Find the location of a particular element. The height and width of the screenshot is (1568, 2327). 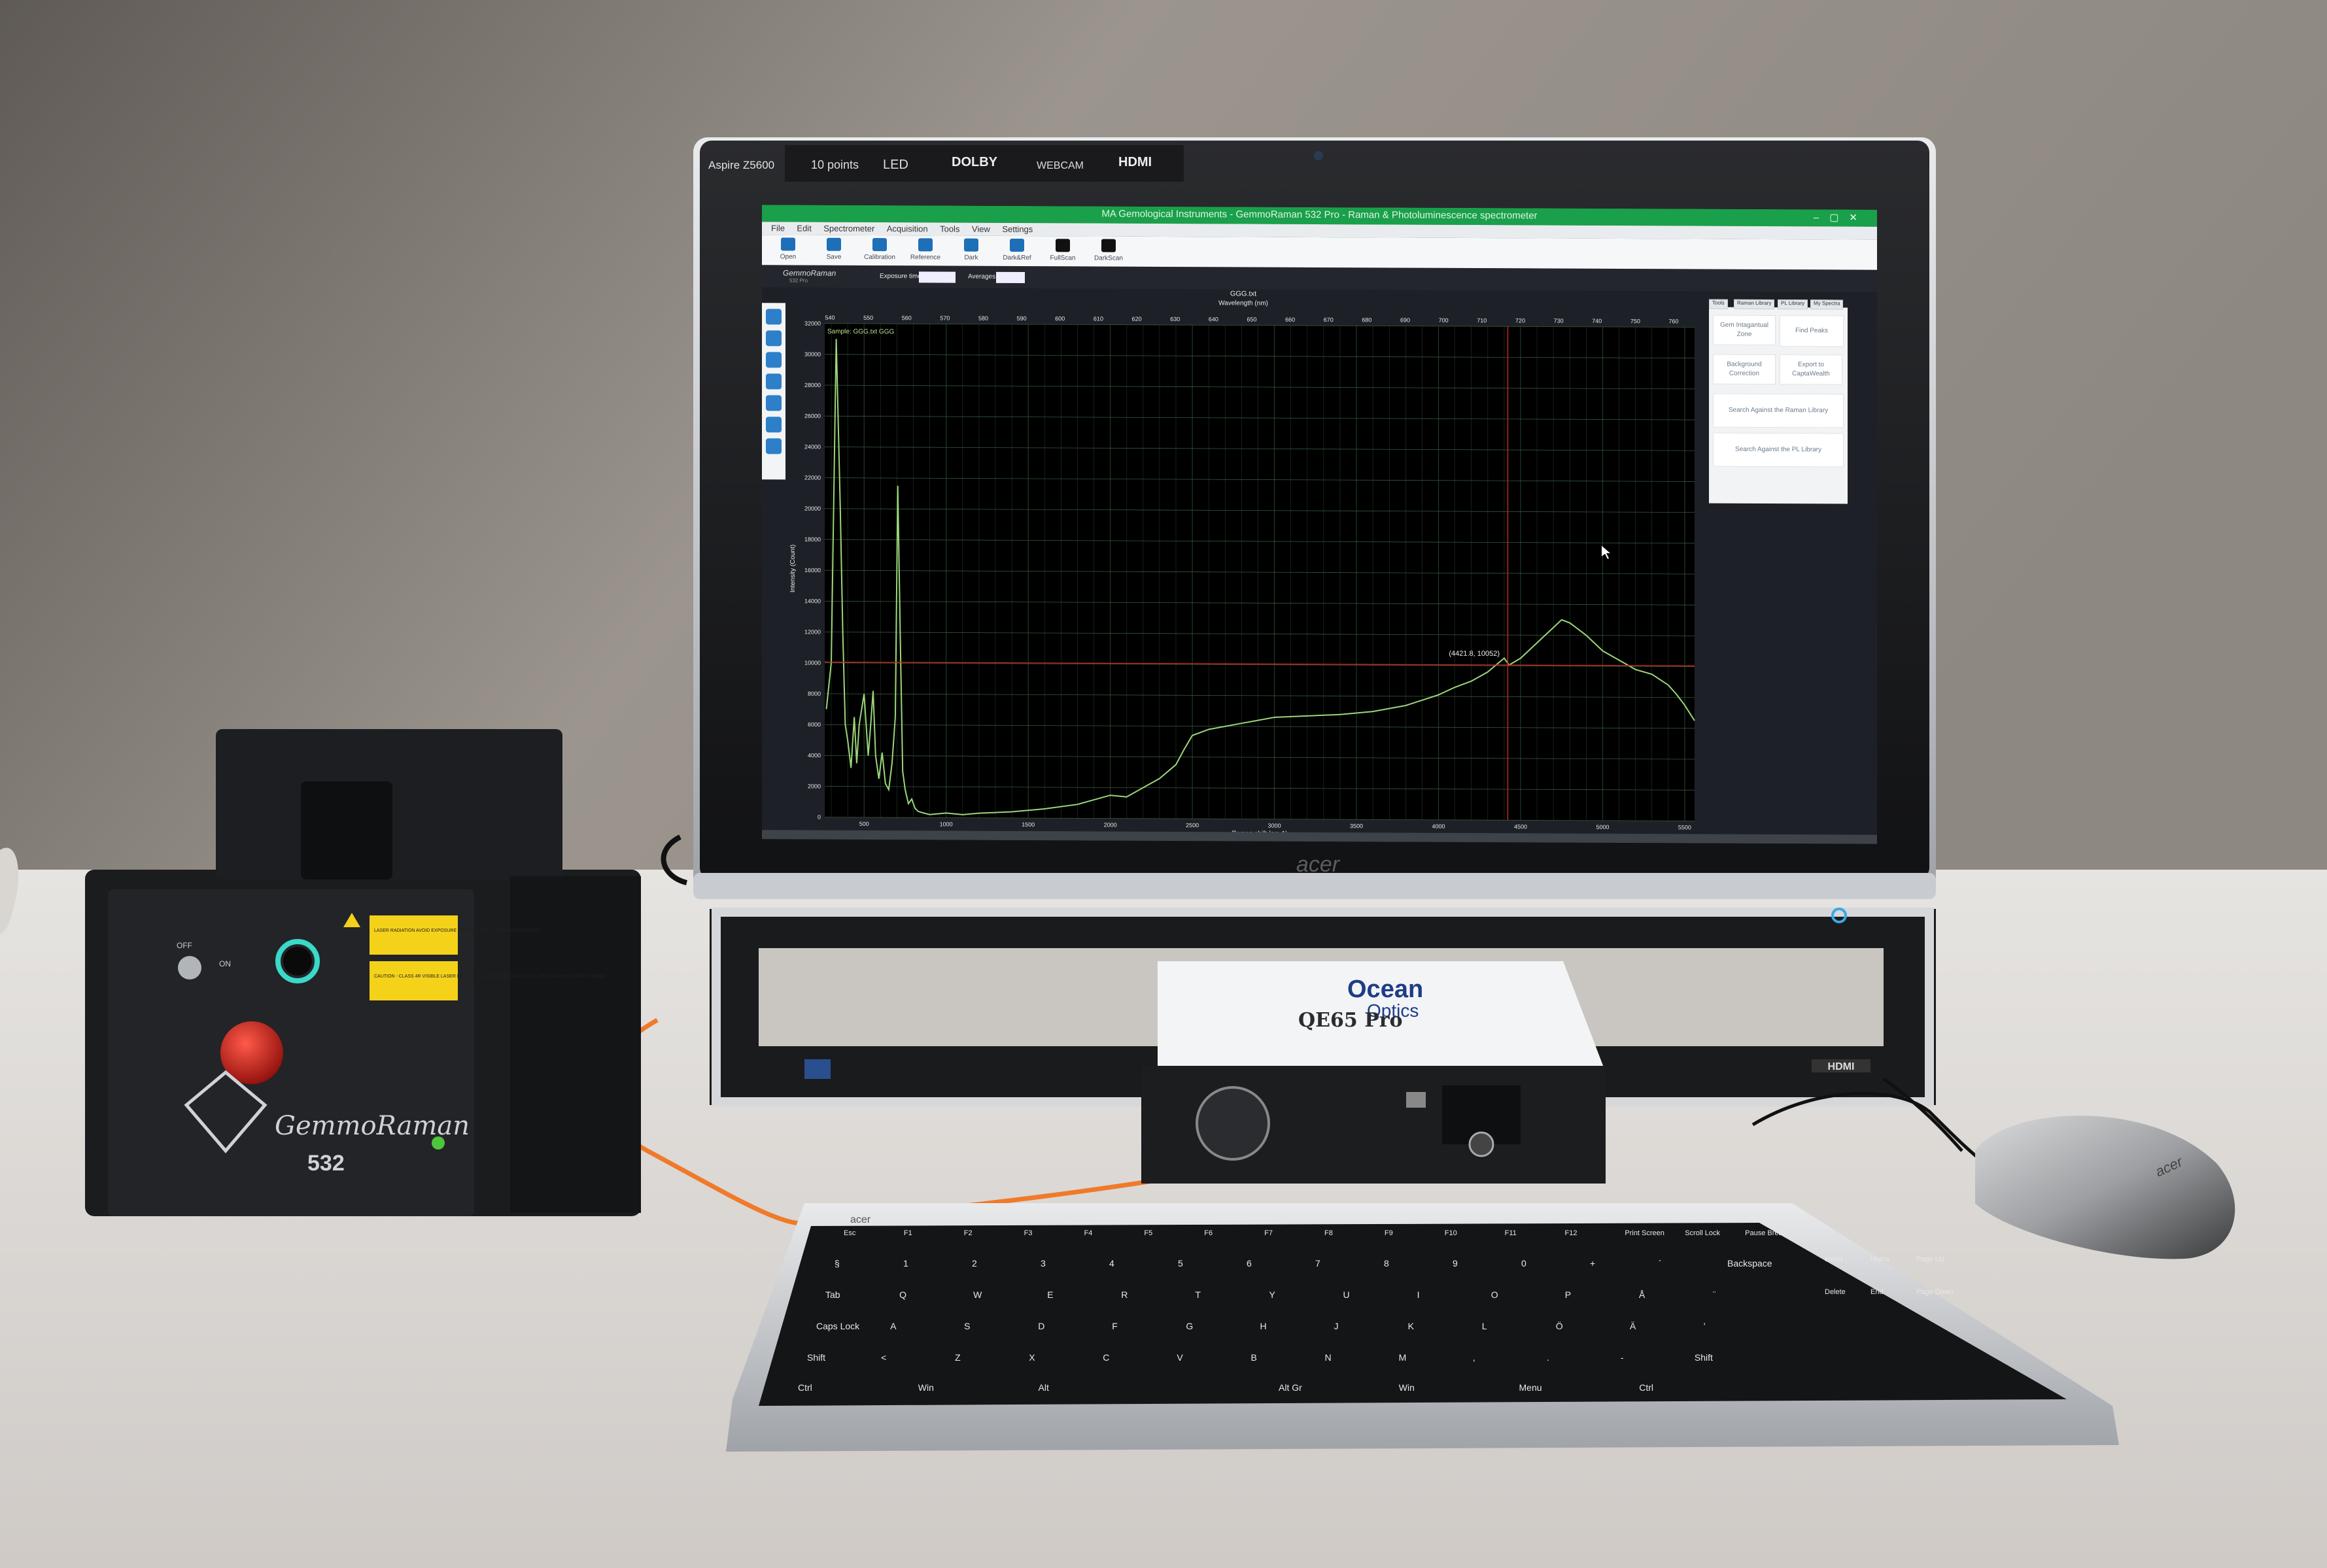

exposure-time-input is located at coordinates (937, 277).